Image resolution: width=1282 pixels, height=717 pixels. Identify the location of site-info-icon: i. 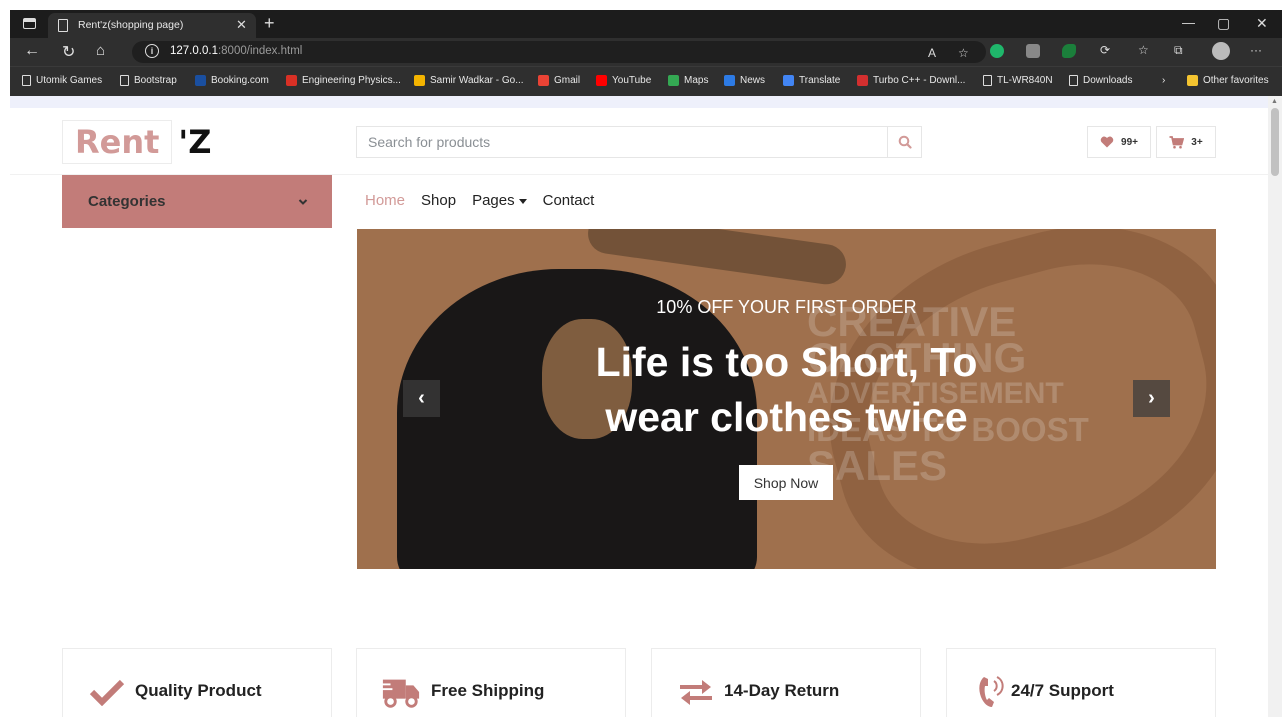
(152, 51).